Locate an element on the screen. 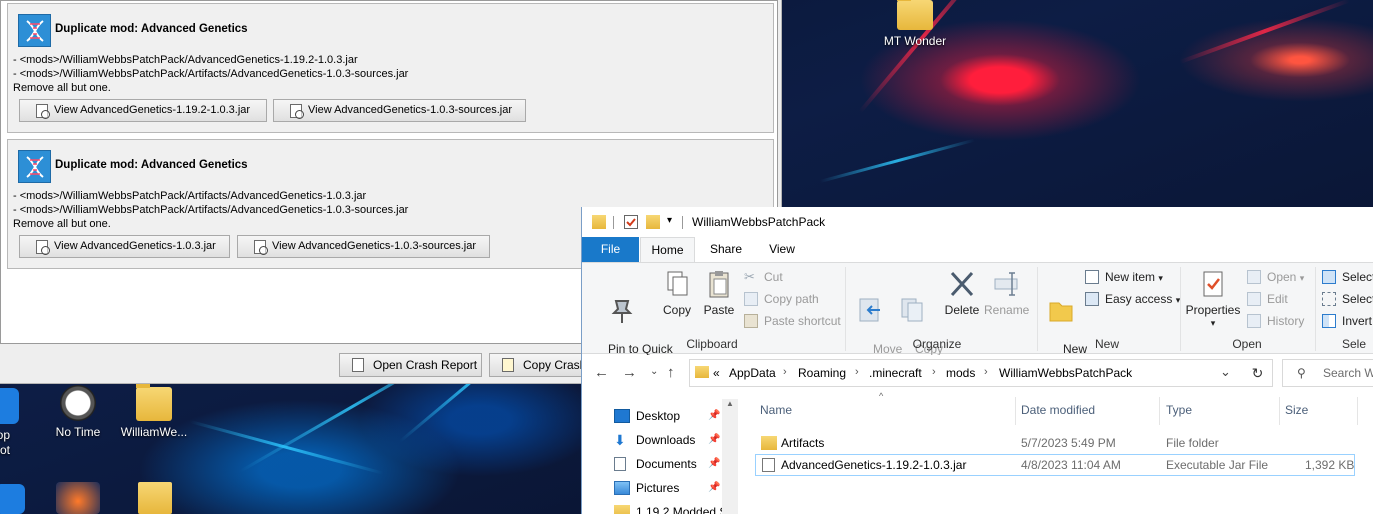  button-label: Select is located at coordinates (1357, 299).